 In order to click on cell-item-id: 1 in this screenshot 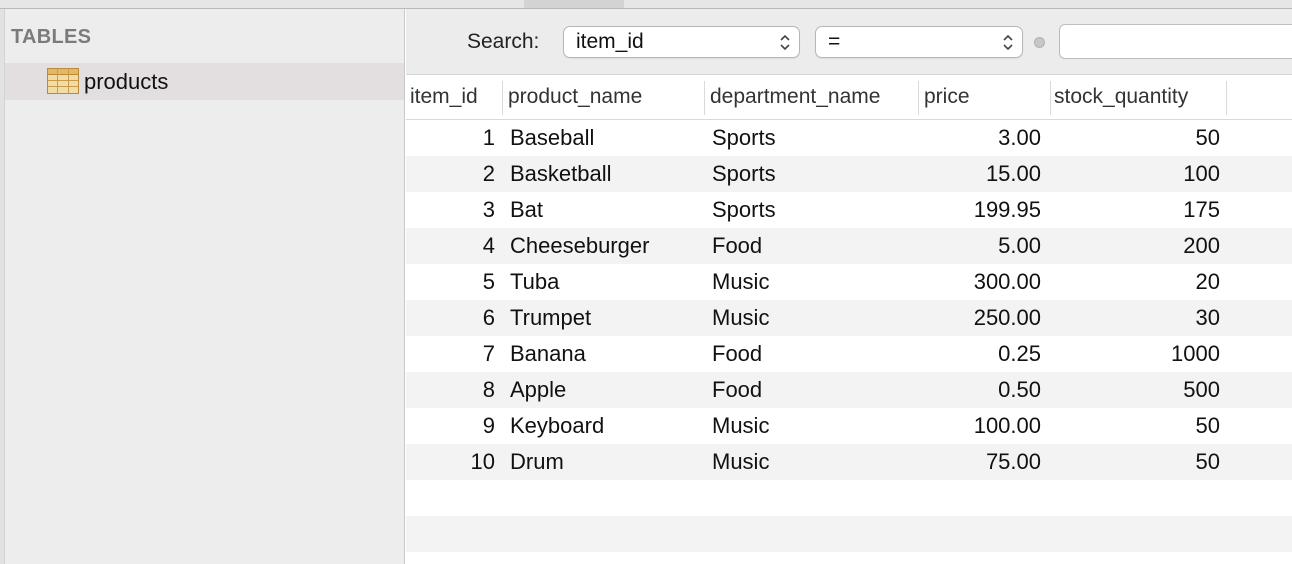, I will do `click(450, 138)`.